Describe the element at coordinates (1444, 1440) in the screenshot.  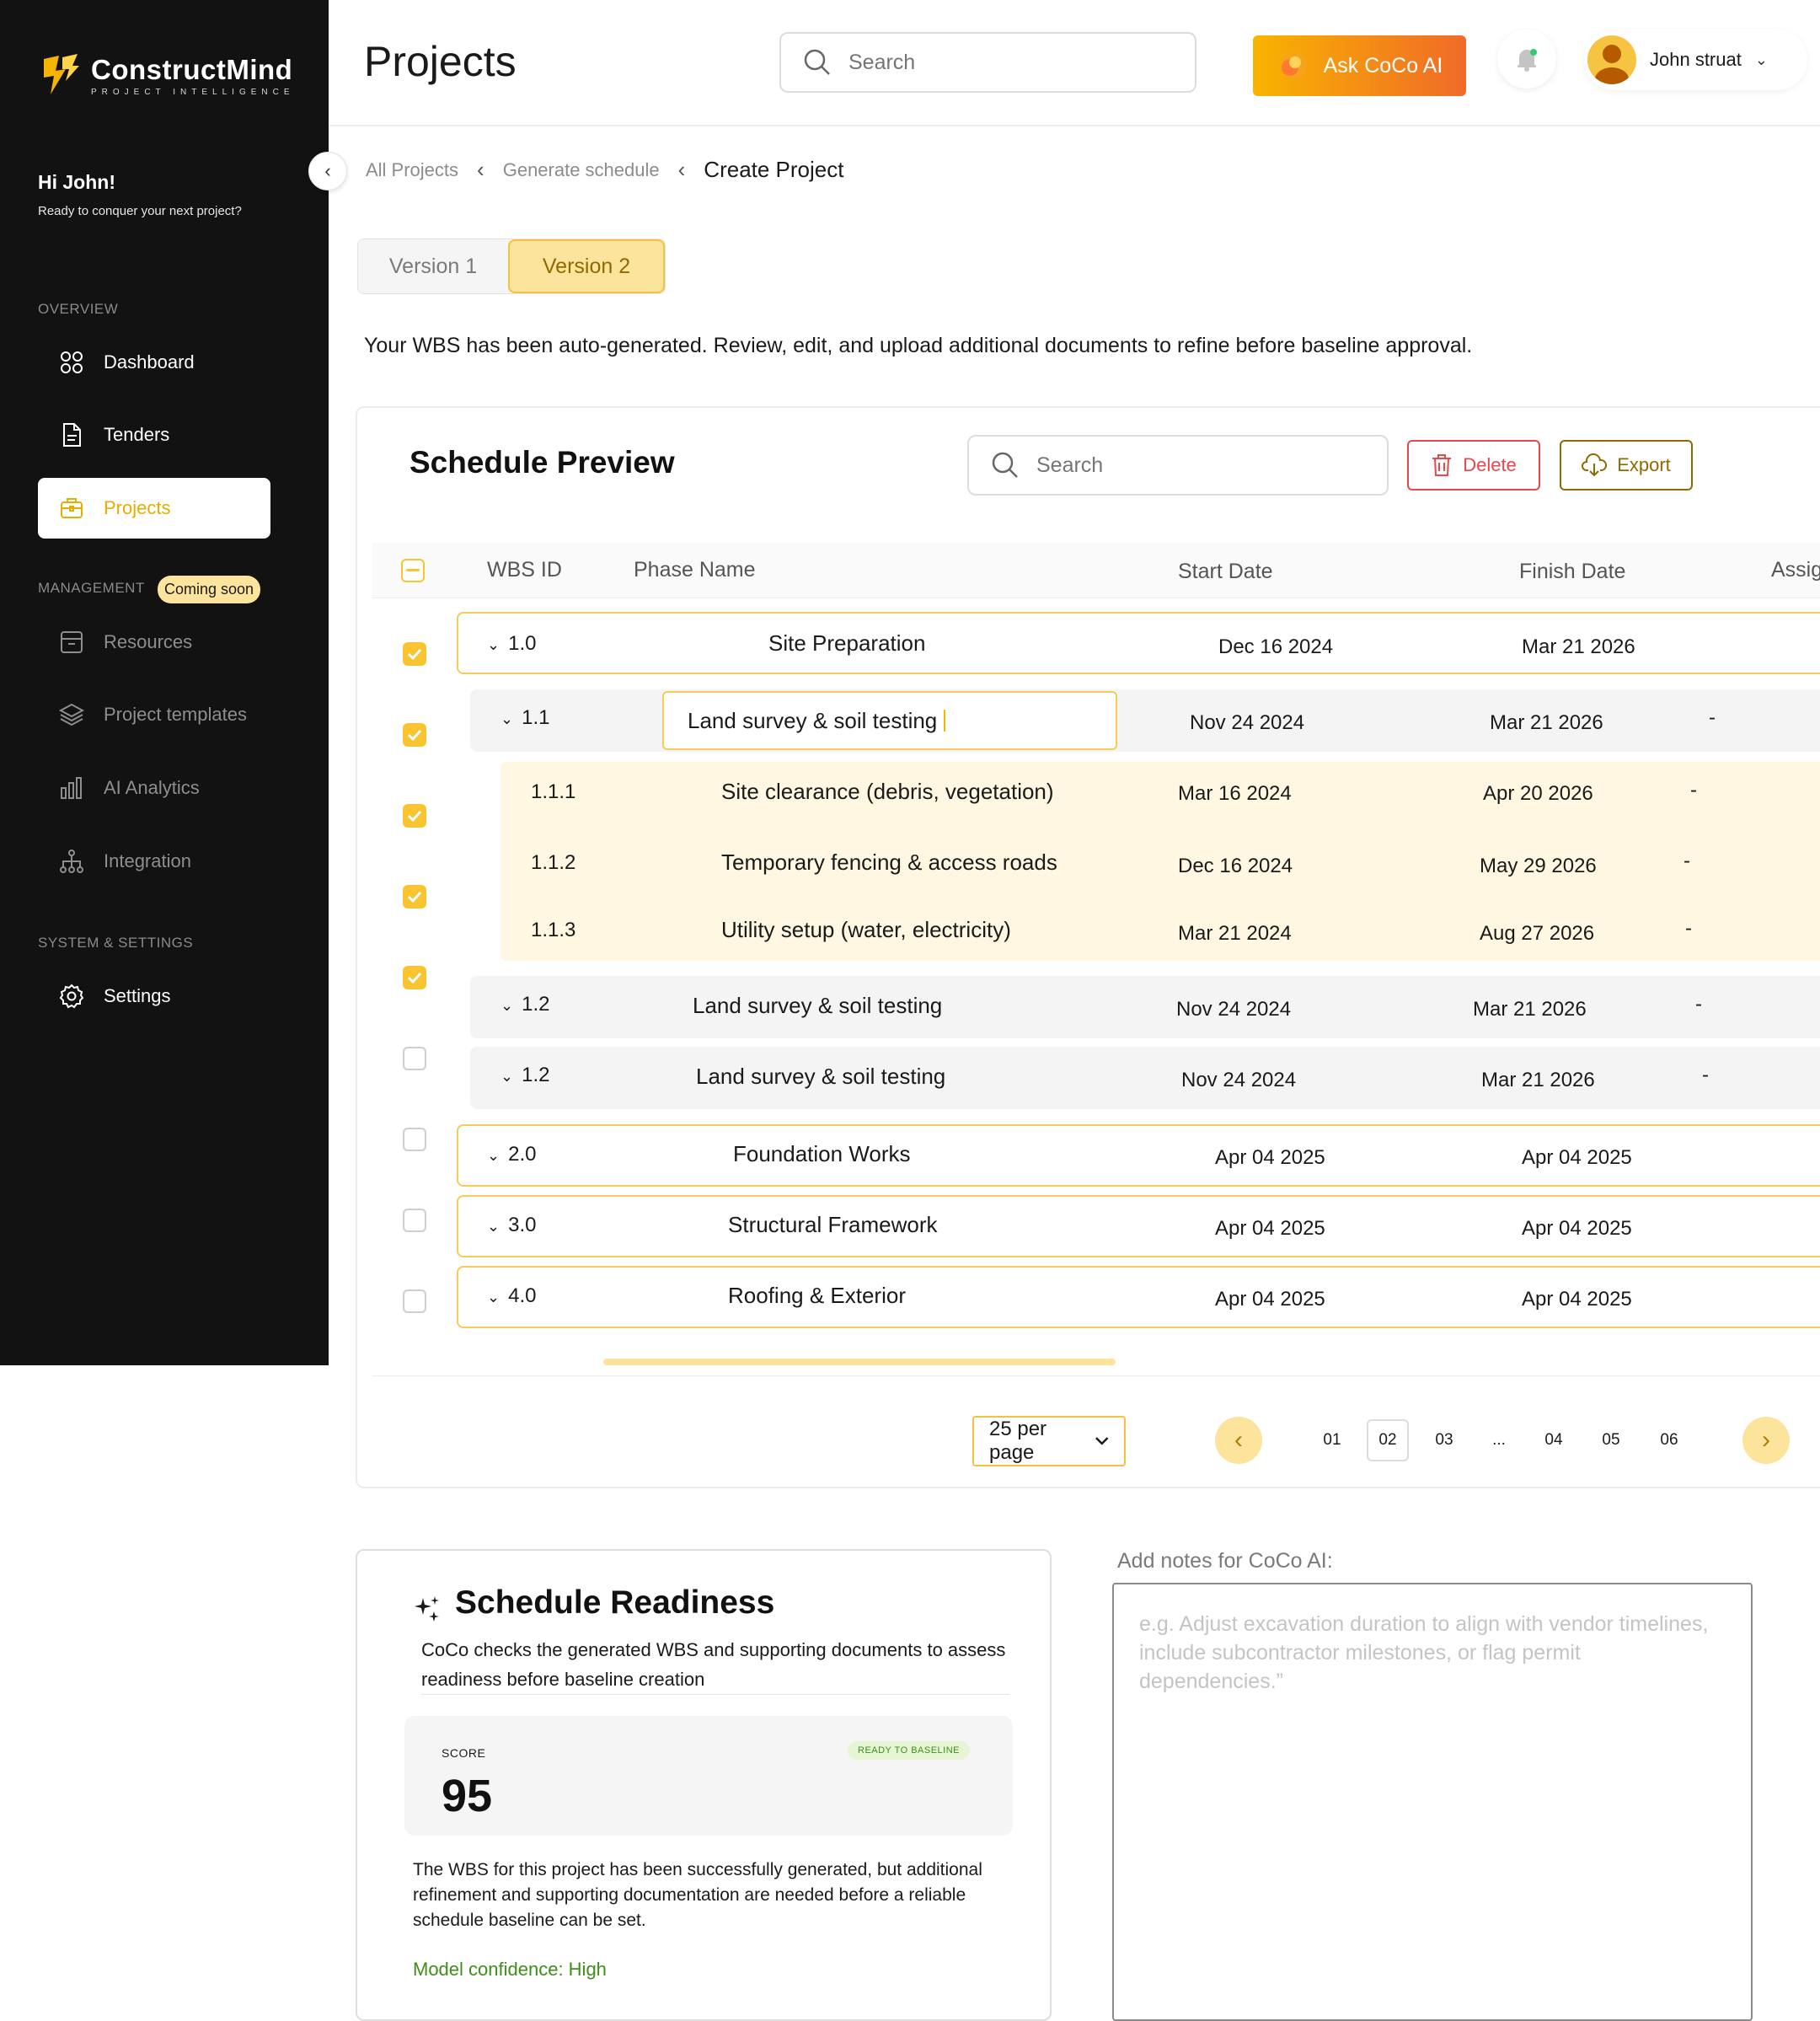
I see `page-button: 03` at that location.